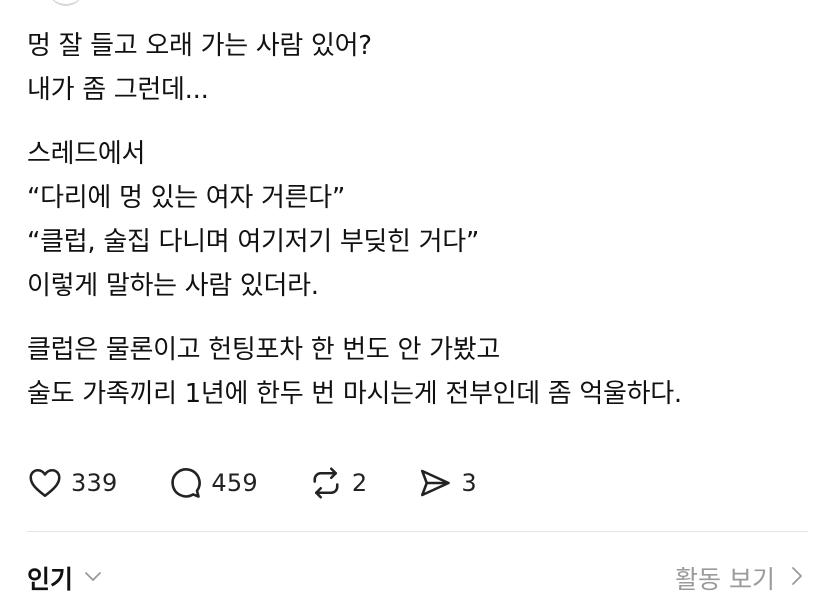  I want to click on repost-button: 2, so click(337, 483).